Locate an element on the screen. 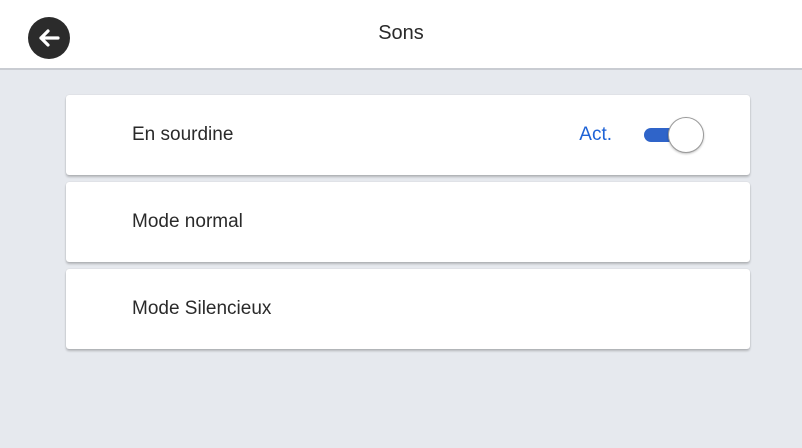 The width and height of the screenshot is (802, 448). toggle-knob is located at coordinates (686, 135).